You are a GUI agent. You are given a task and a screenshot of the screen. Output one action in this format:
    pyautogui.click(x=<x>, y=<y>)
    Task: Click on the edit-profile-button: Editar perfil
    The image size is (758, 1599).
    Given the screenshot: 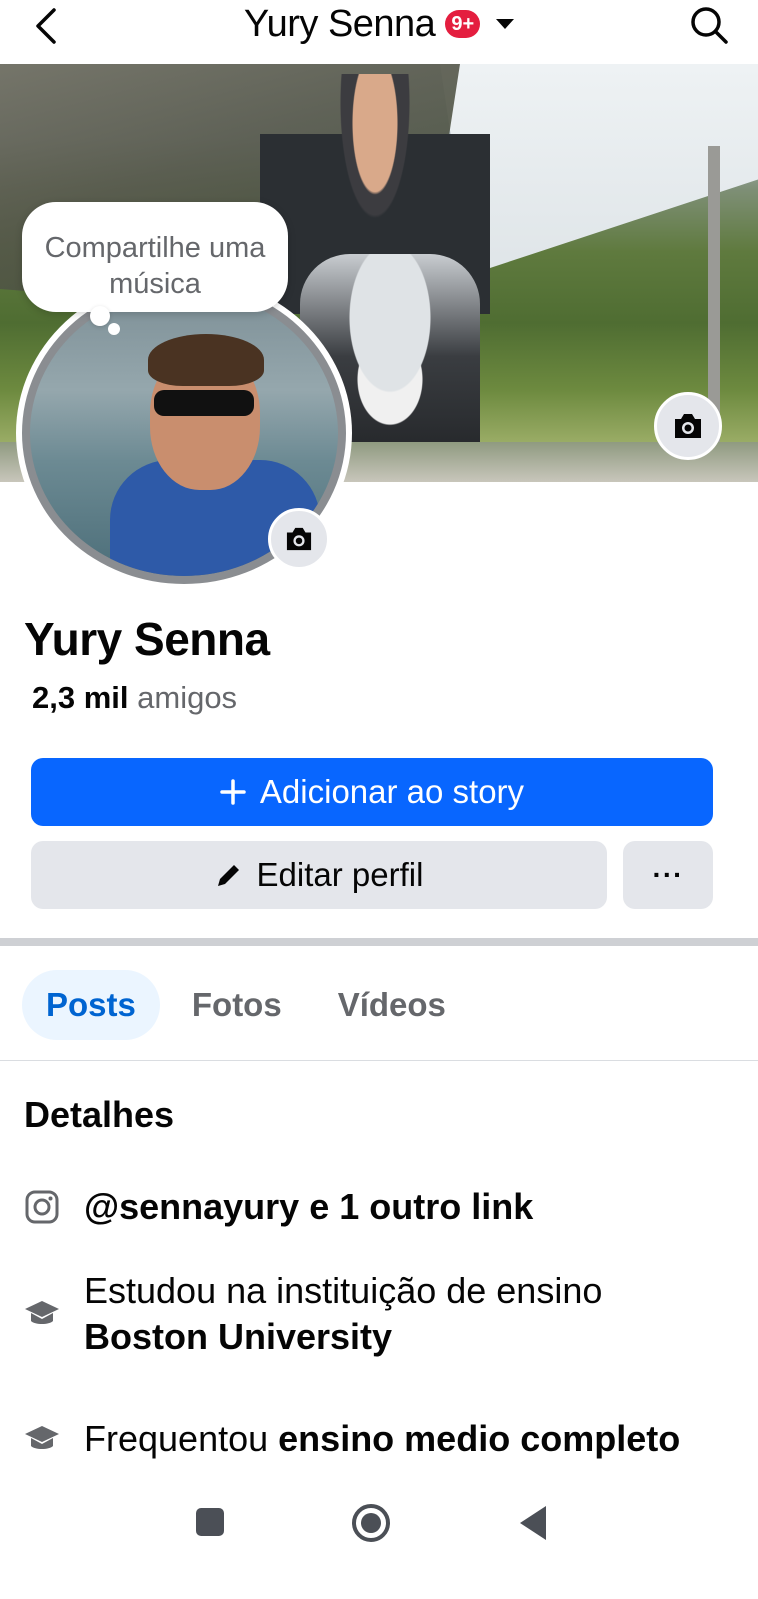 What is the action you would take?
    pyautogui.click(x=319, y=875)
    